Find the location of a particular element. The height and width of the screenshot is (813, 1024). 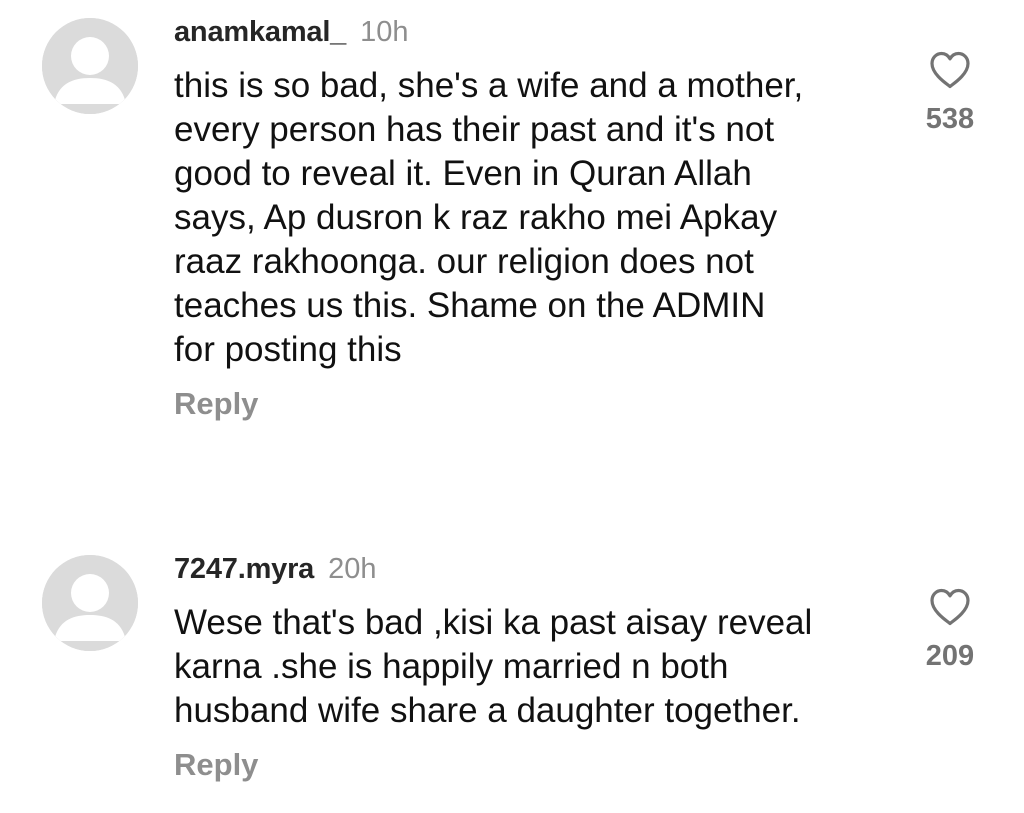

comment-timestamp: 20h is located at coordinates (352, 568).